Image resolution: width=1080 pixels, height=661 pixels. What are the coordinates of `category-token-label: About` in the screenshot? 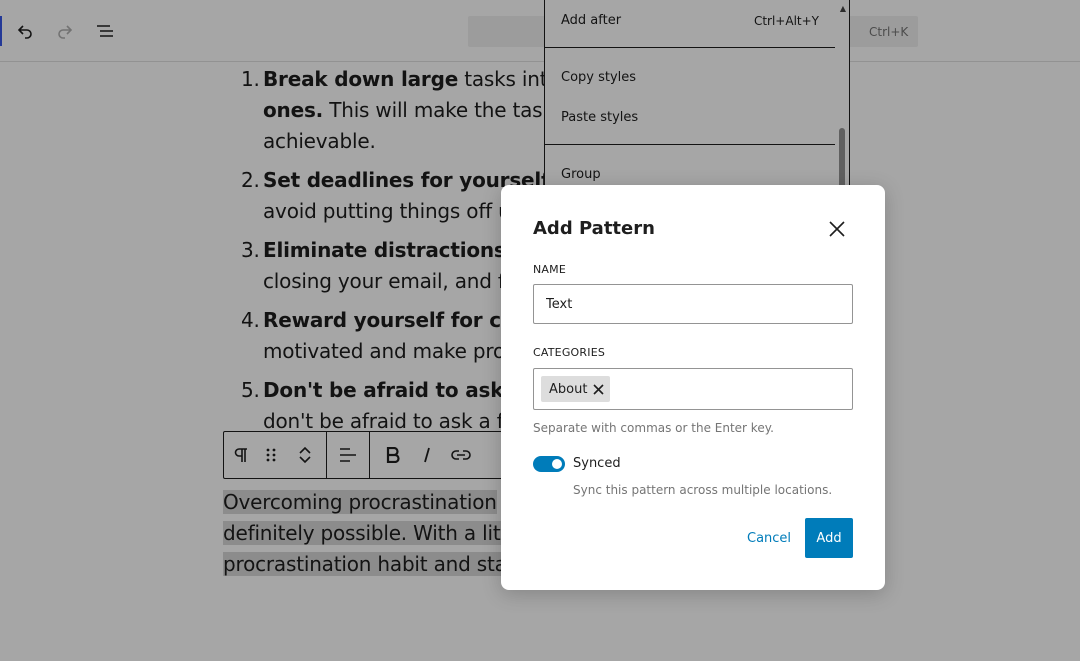 It's located at (568, 389).